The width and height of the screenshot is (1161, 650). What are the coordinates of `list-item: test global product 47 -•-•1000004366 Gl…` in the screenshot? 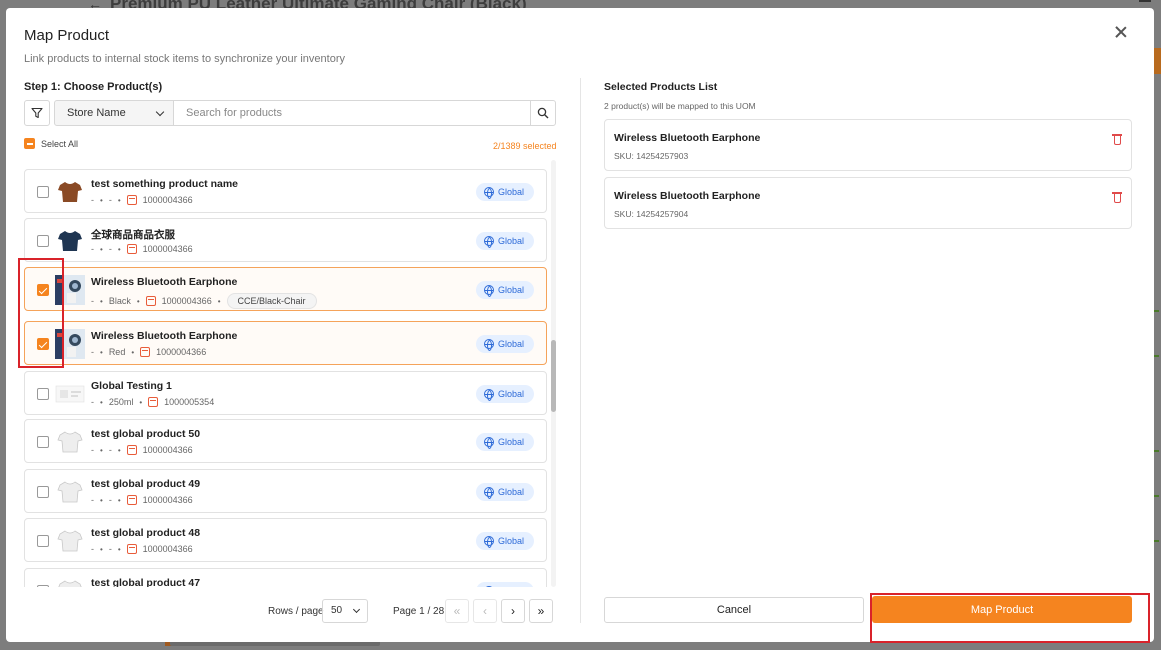 It's located at (285, 577).